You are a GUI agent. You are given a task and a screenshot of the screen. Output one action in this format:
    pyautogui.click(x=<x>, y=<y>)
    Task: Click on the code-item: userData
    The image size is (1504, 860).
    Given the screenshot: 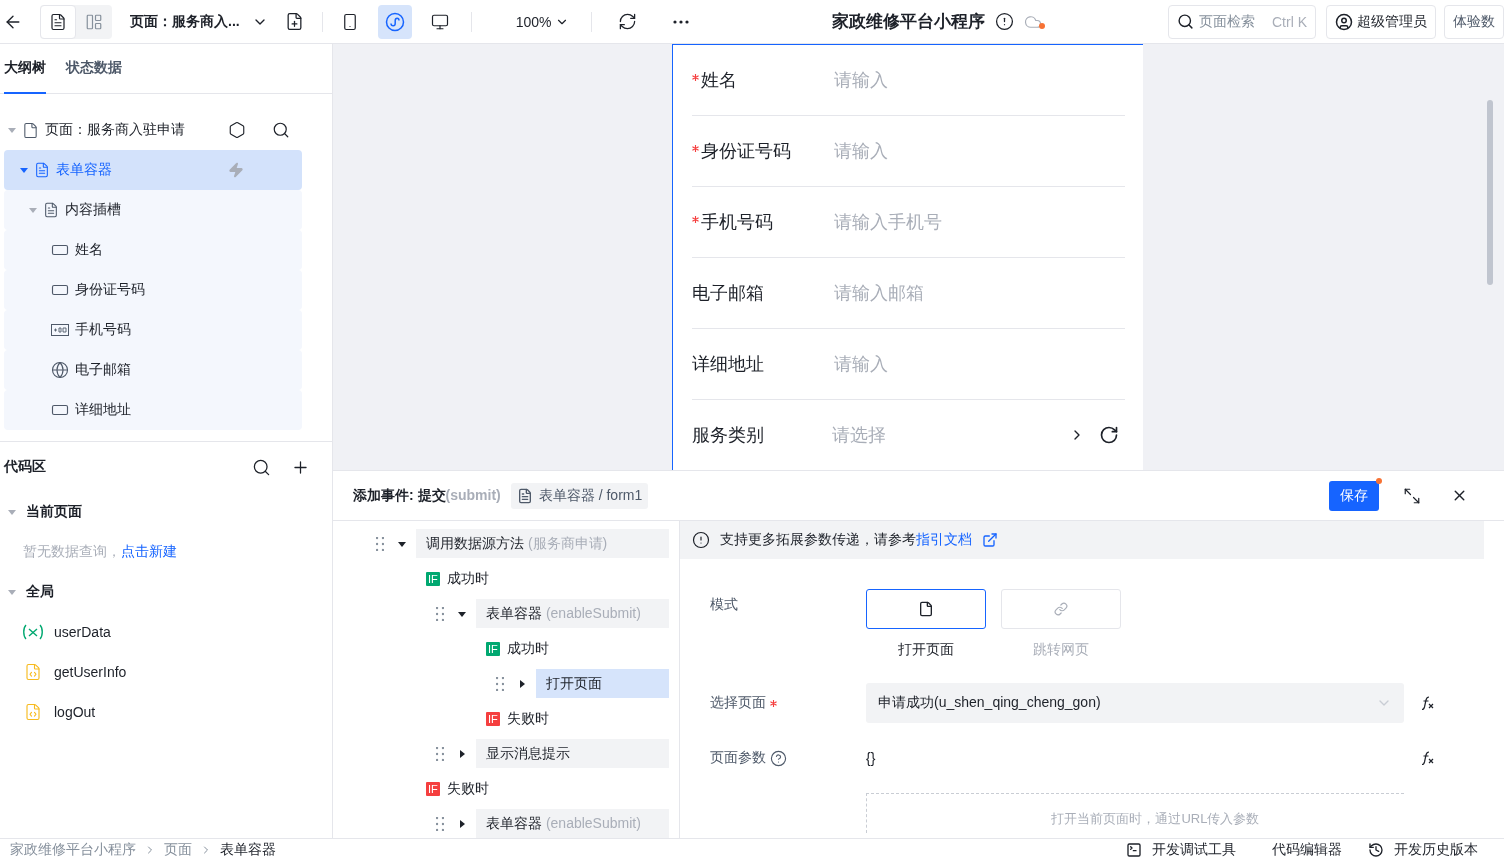 What is the action you would take?
    pyautogui.click(x=166, y=632)
    